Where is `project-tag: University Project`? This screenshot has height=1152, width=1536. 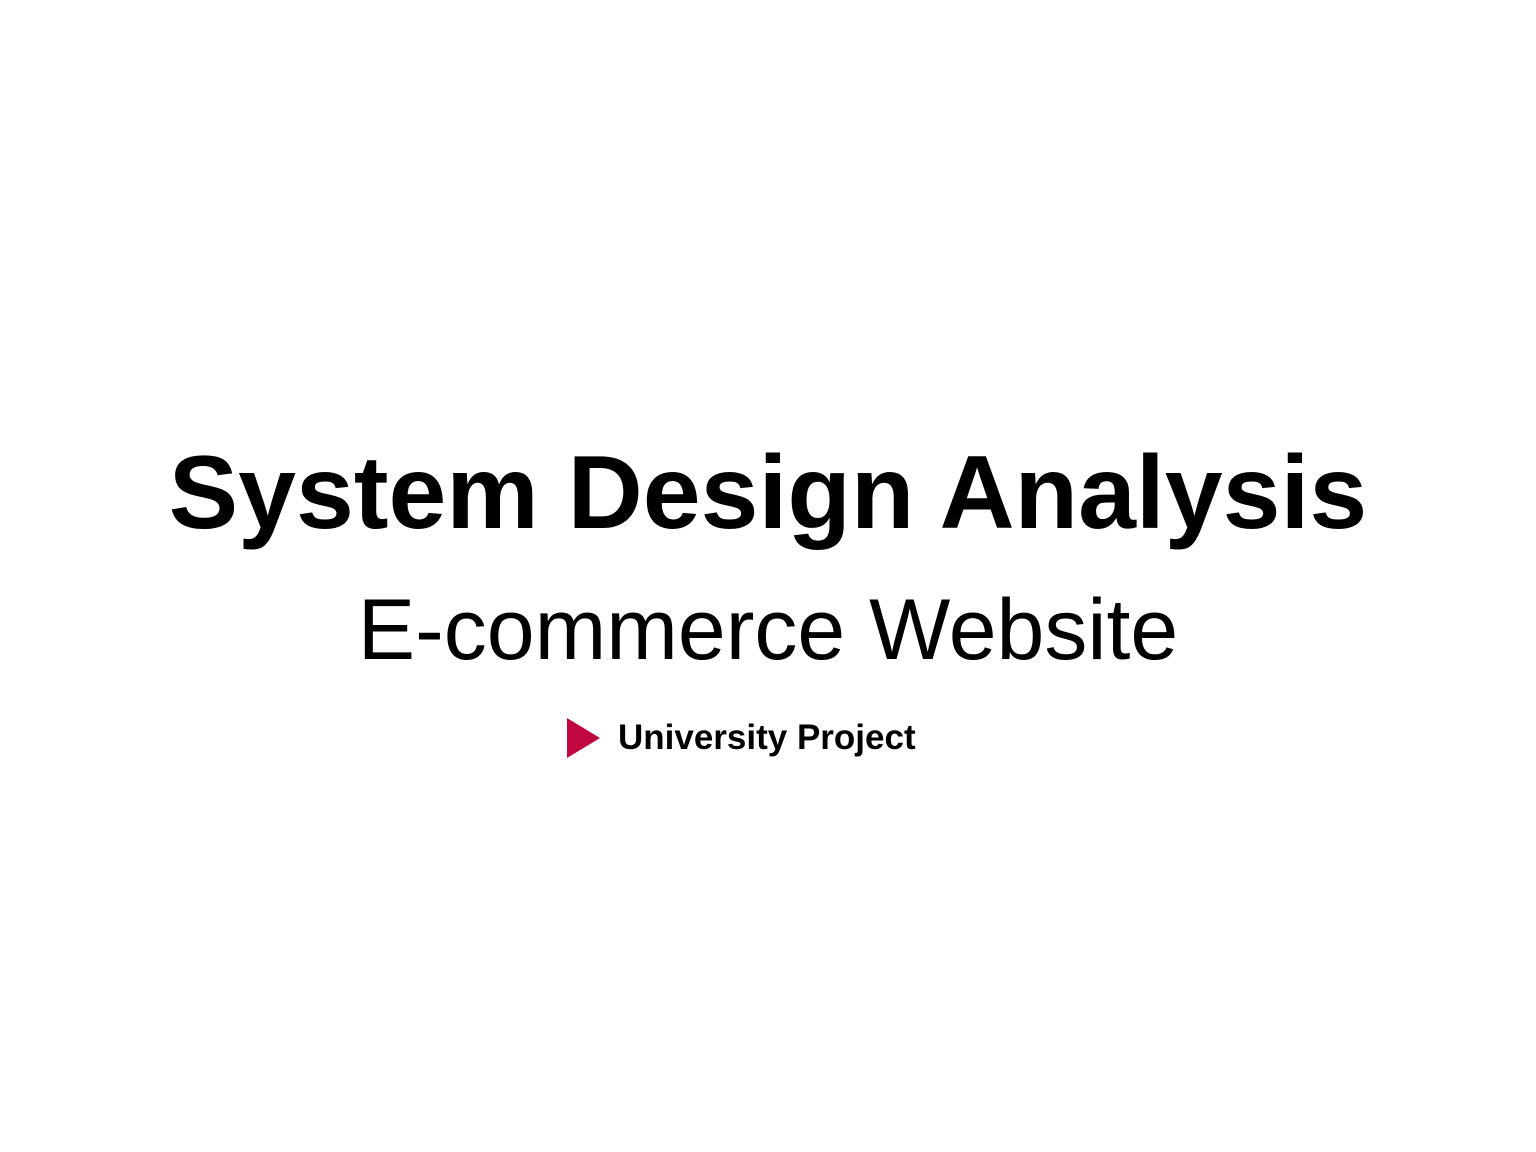
project-tag: University Project is located at coordinates (741, 738).